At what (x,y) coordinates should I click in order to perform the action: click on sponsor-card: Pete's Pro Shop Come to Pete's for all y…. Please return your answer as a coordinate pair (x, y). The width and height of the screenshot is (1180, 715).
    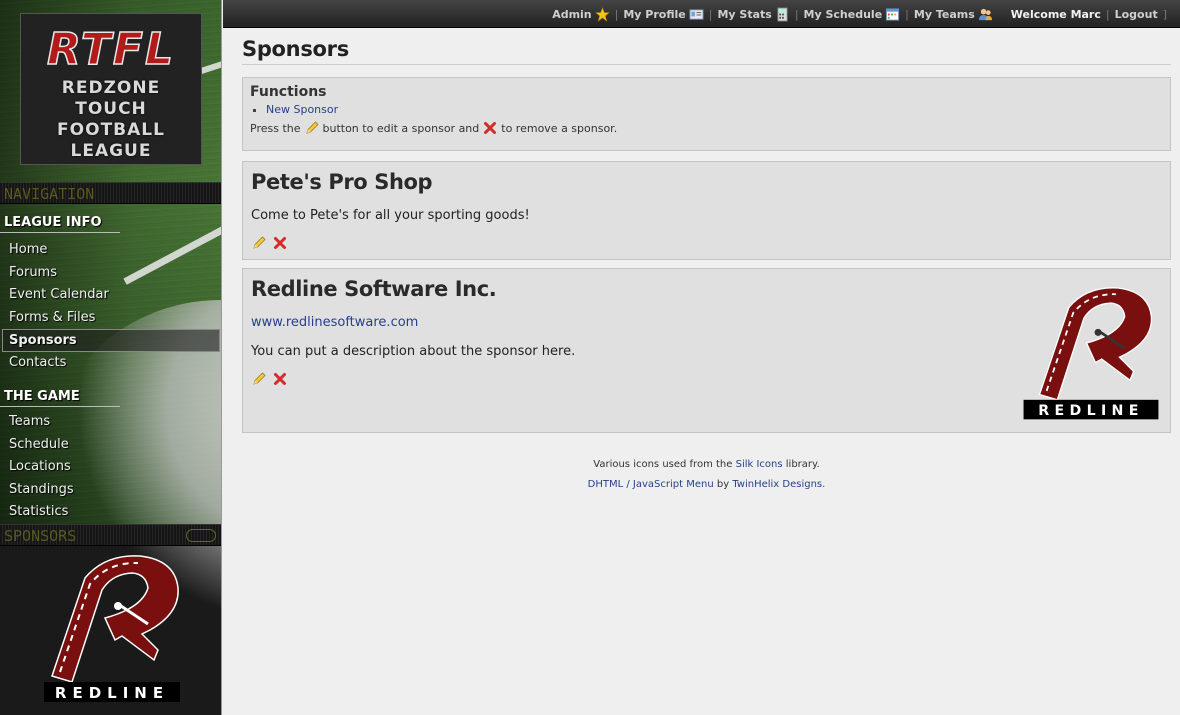
    Looking at the image, I should click on (706, 210).